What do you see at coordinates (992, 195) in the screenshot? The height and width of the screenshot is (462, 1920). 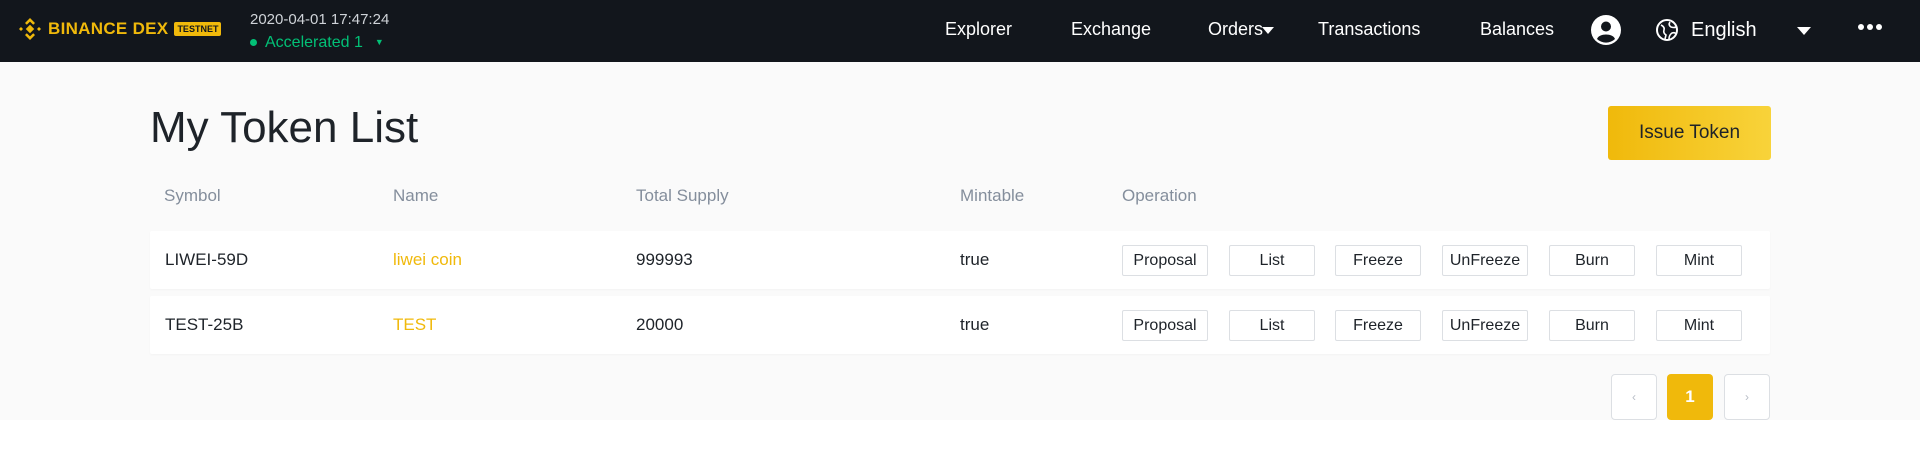 I see `header-mintable: Mintable` at bounding box center [992, 195].